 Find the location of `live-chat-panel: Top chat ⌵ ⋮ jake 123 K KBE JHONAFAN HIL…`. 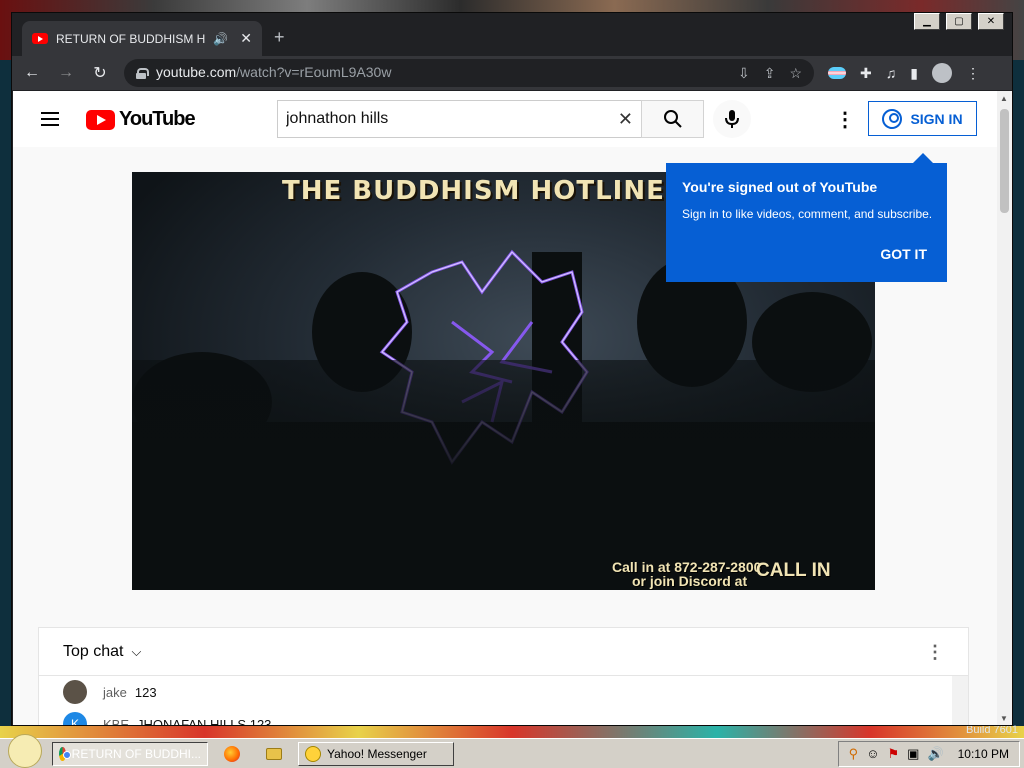

live-chat-panel: Top chat ⌵ ⋮ jake 123 K KBE JHONAFAN HIL… is located at coordinates (503, 676).